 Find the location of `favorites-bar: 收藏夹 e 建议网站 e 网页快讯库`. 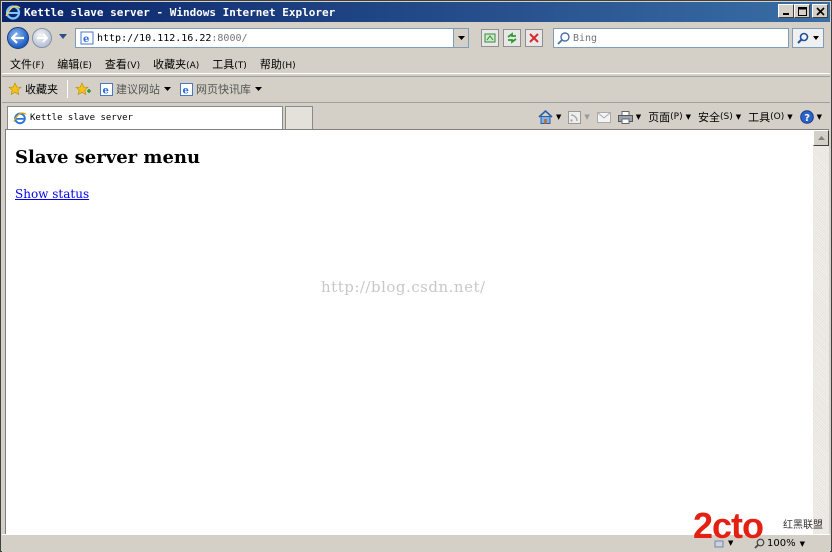

favorites-bar: 收藏夹 e 建议网站 e 网页快讯库 is located at coordinates (416, 88).